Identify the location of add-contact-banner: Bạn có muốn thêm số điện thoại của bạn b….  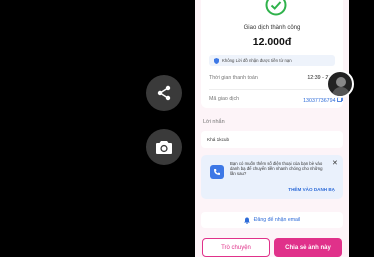
(272, 177).